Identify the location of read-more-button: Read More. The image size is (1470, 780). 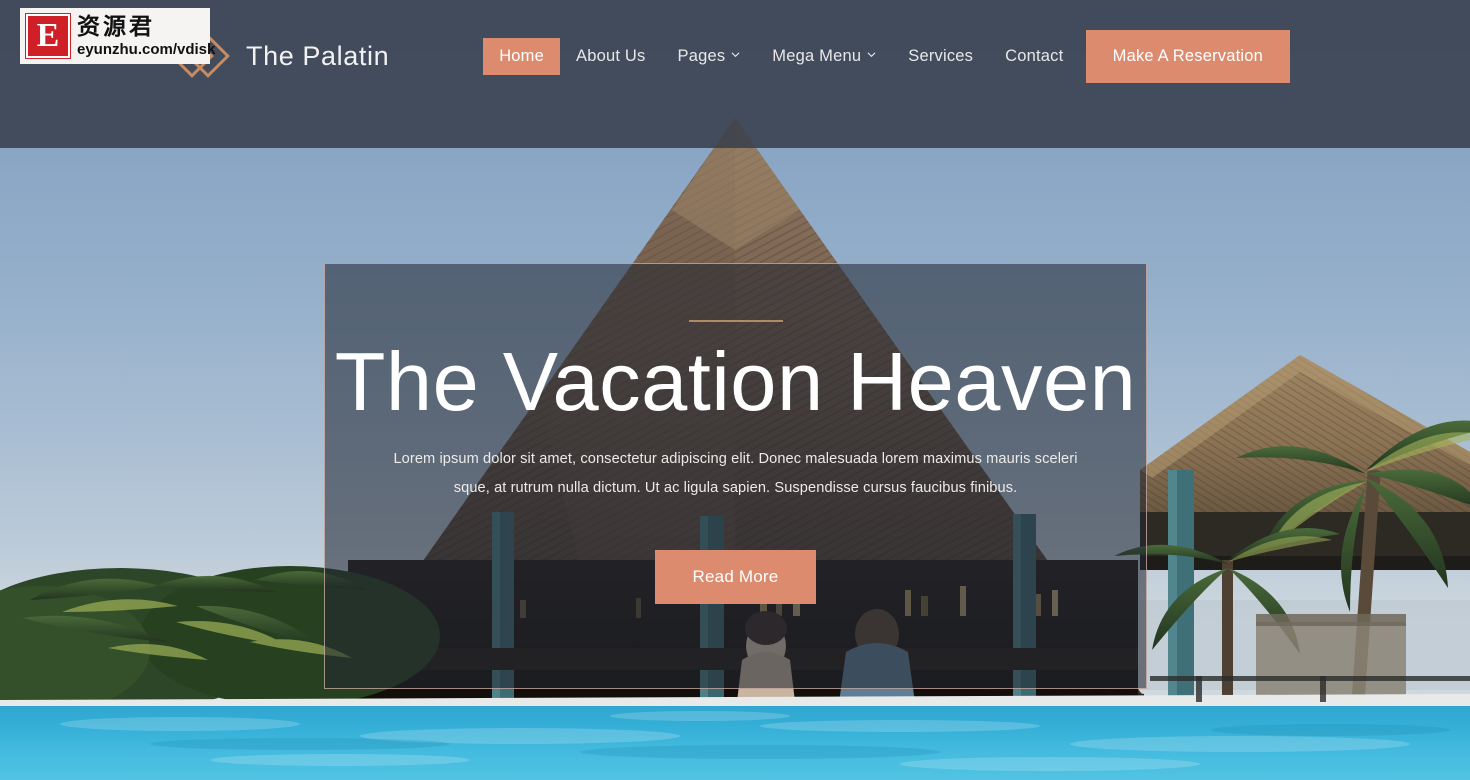
(735, 576).